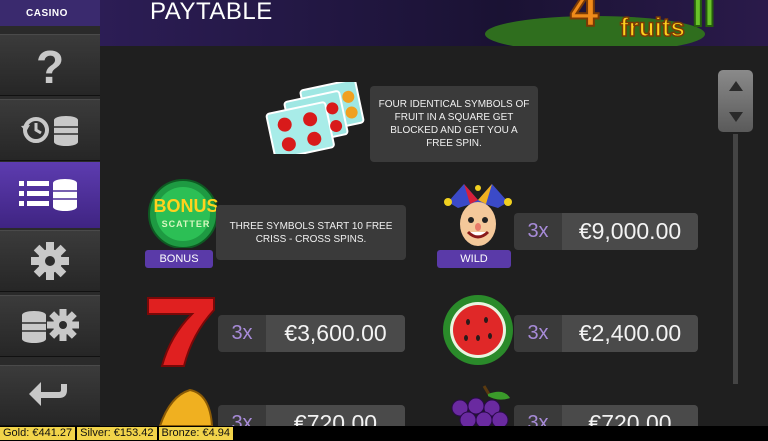 The image size is (768, 441). What do you see at coordinates (703, 17) in the screenshot?
I see `svg-text: II` at bounding box center [703, 17].